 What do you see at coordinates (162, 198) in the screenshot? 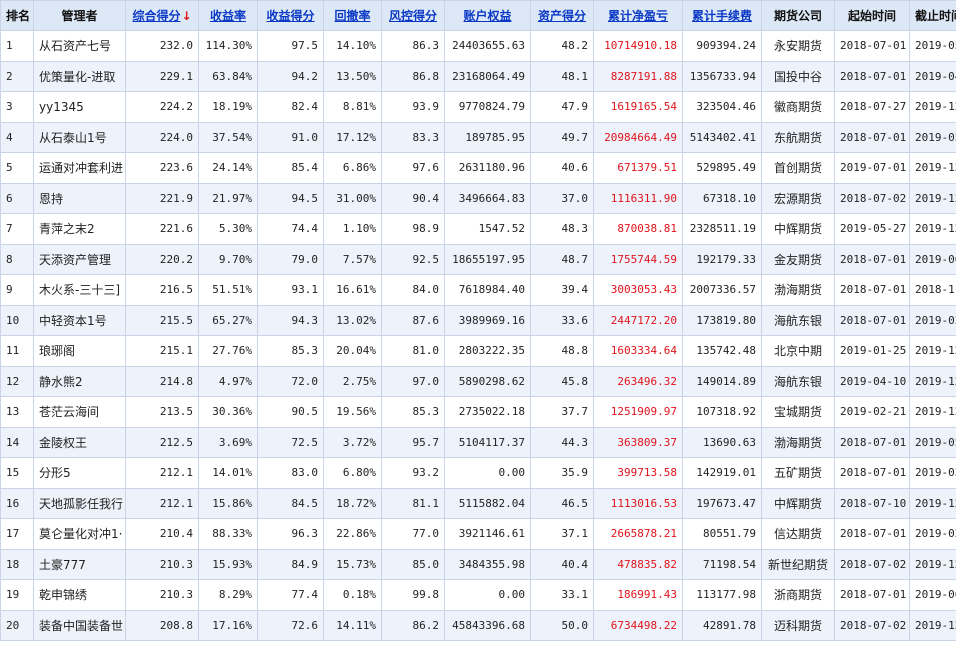
I see `table-cell-composite: 221.9` at bounding box center [162, 198].